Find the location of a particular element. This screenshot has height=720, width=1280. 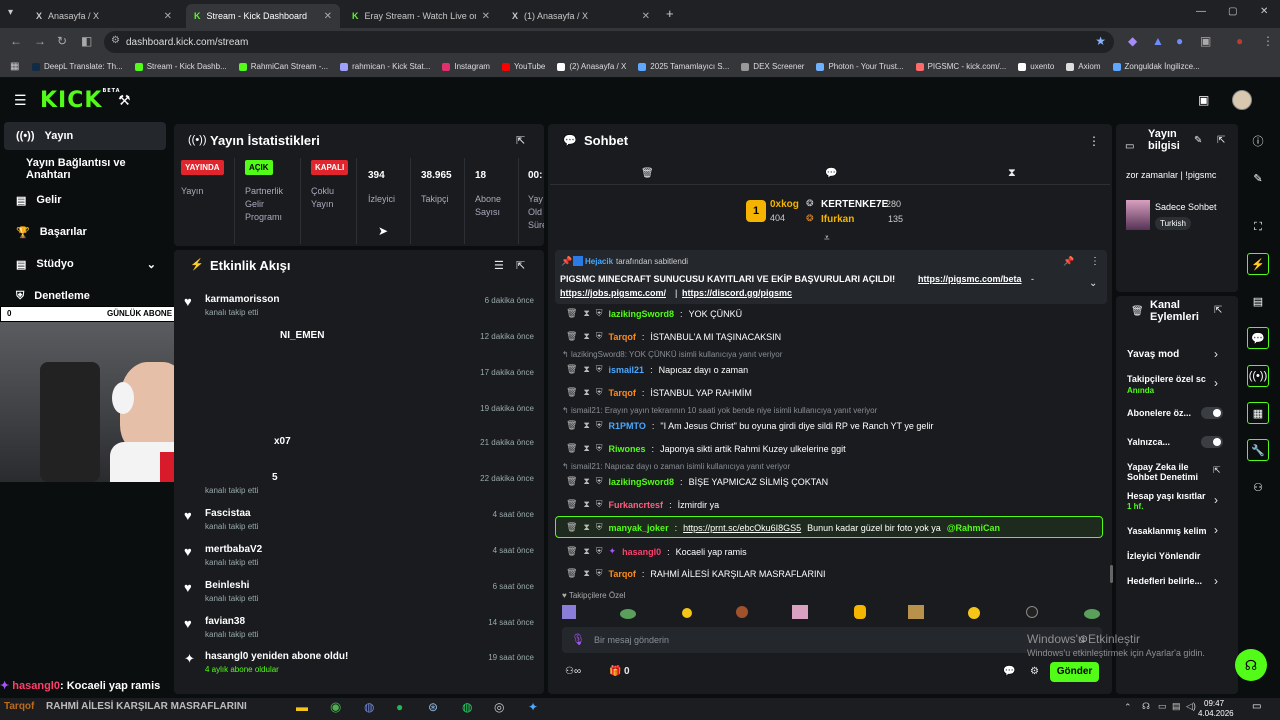

address-bar: ⚙ dashboard.kick.com/stream ★ is located at coordinates (609, 42).